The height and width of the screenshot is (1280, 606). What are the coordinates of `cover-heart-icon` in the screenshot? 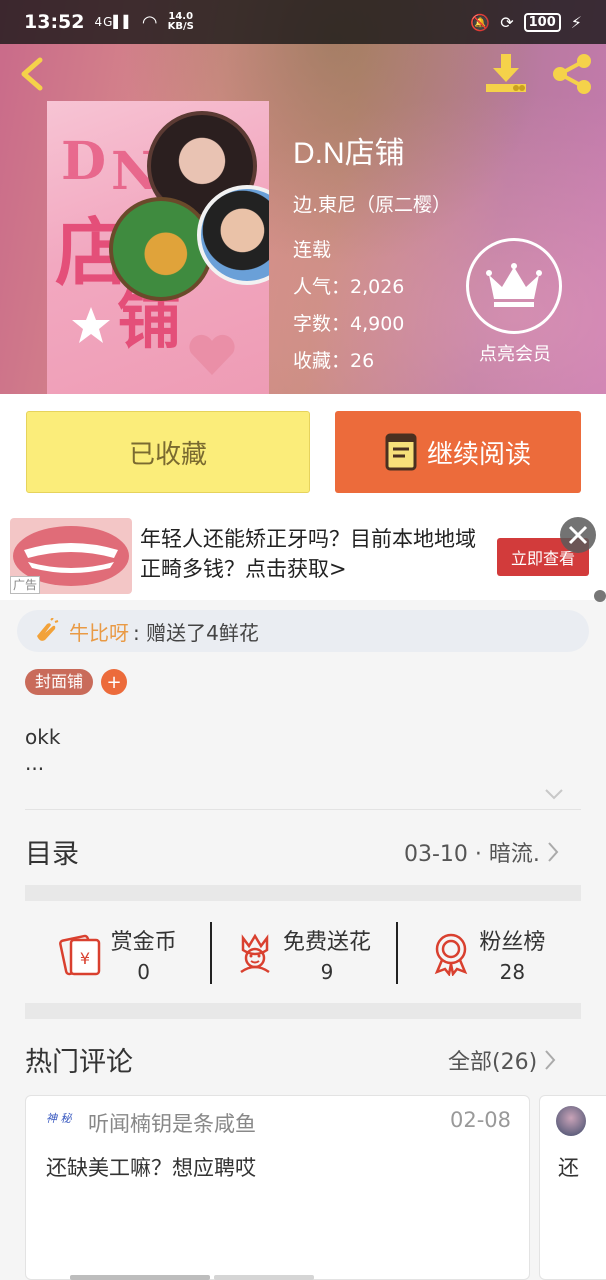 It's located at (212, 354).